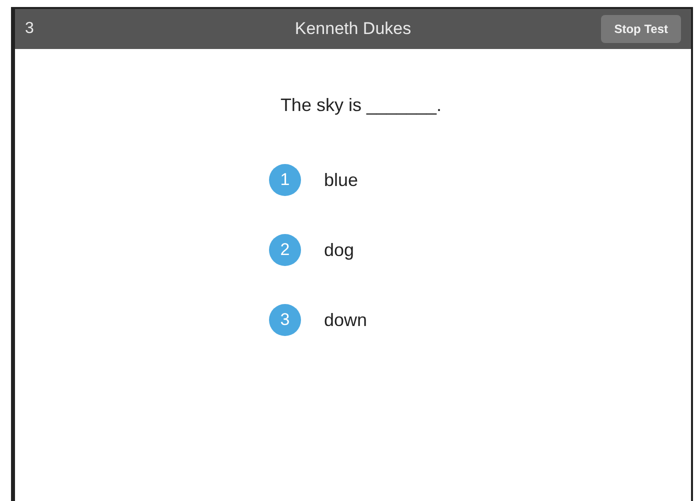 The width and height of the screenshot is (695, 501). What do you see at coordinates (641, 29) in the screenshot?
I see `stop-test-button: Stop Test` at bounding box center [641, 29].